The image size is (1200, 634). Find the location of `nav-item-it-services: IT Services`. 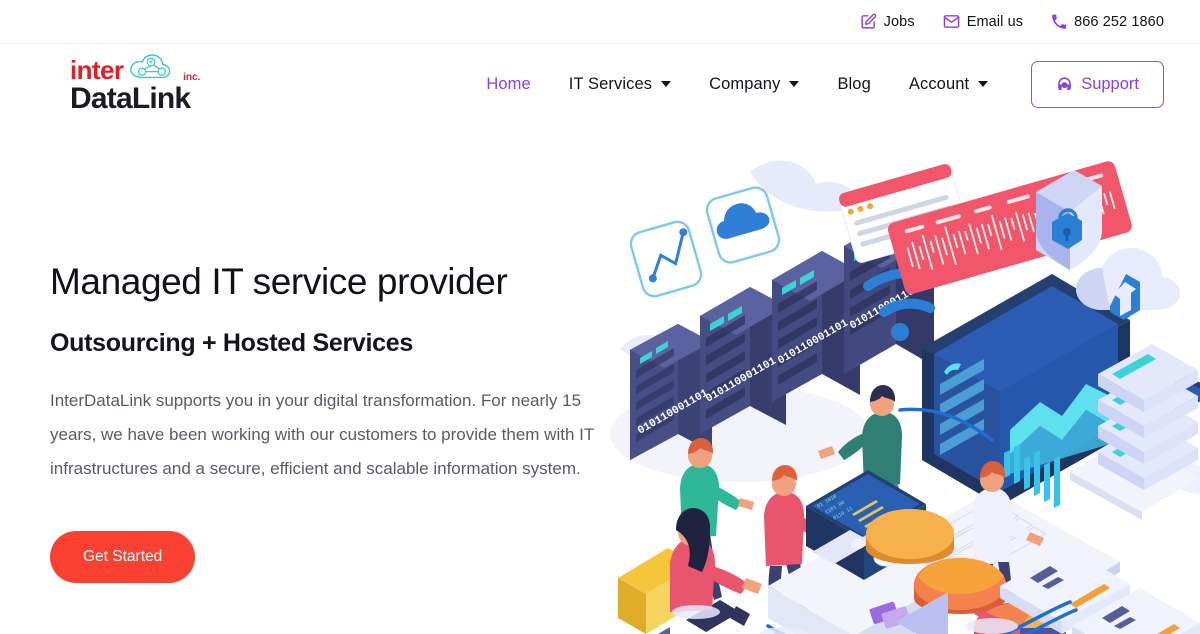

nav-item-it-services: IT Services is located at coordinates (620, 84).